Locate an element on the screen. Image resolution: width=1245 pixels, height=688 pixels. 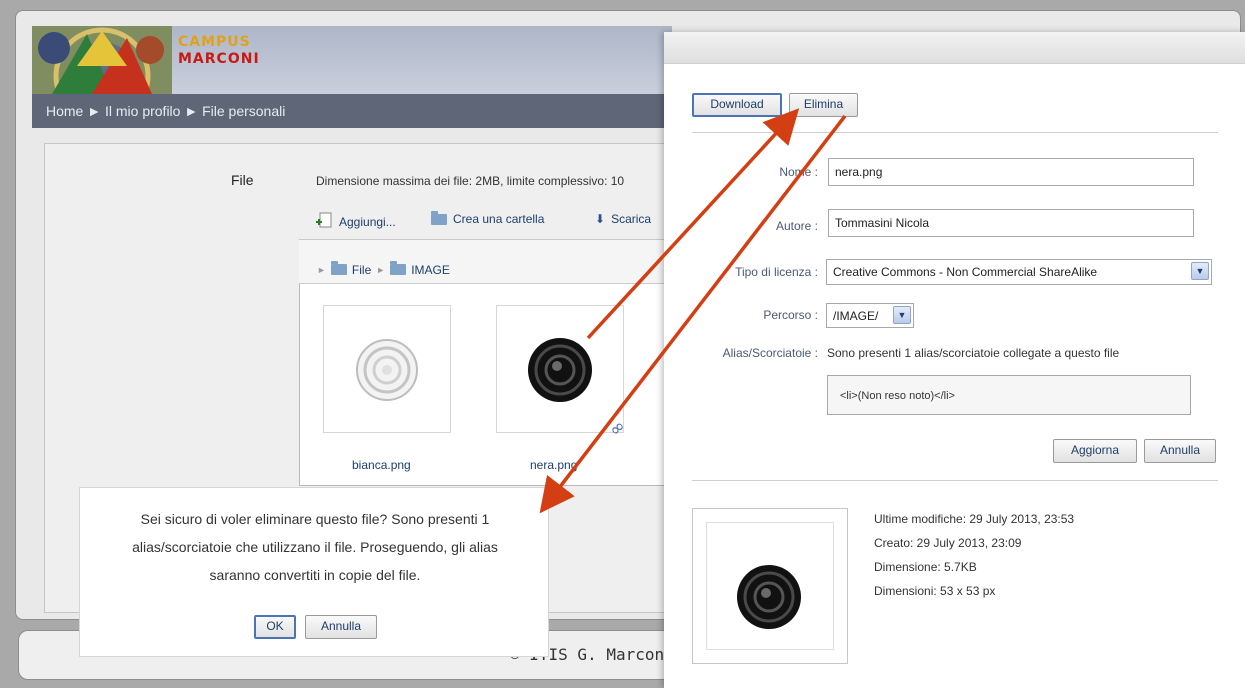
name-label: Nome : is located at coordinates (798, 172).